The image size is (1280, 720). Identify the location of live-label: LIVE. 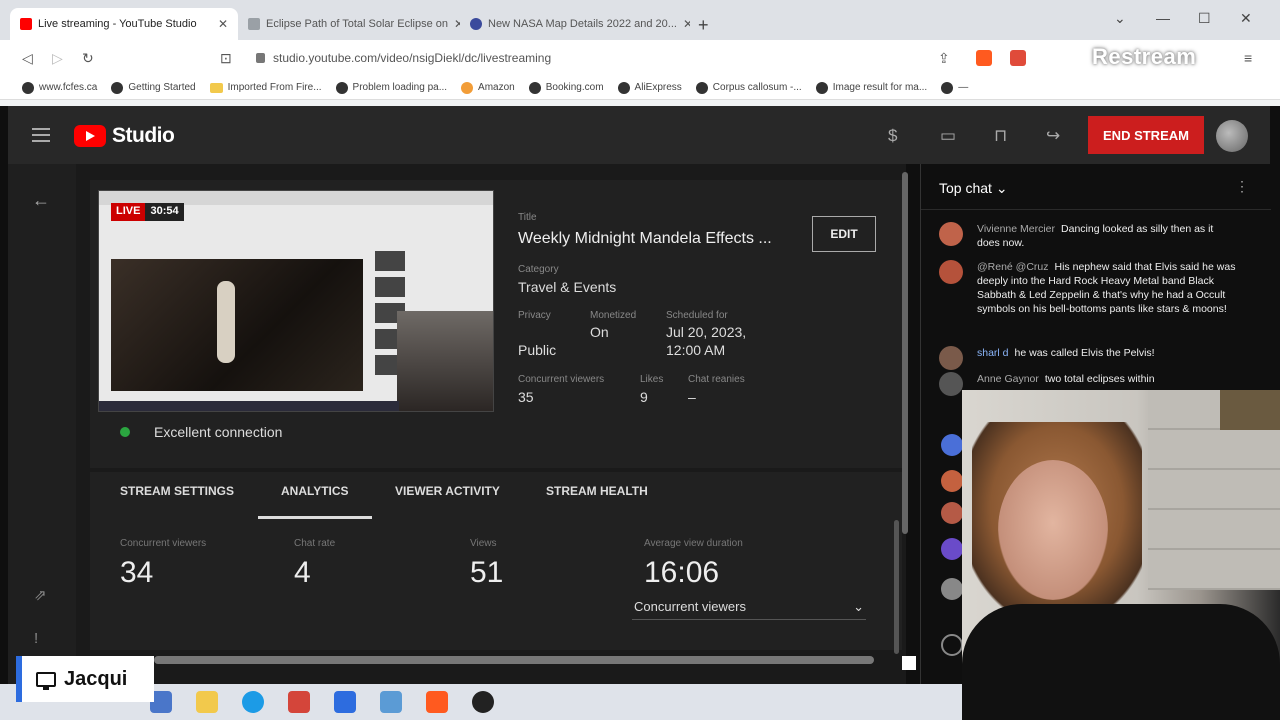
(128, 212).